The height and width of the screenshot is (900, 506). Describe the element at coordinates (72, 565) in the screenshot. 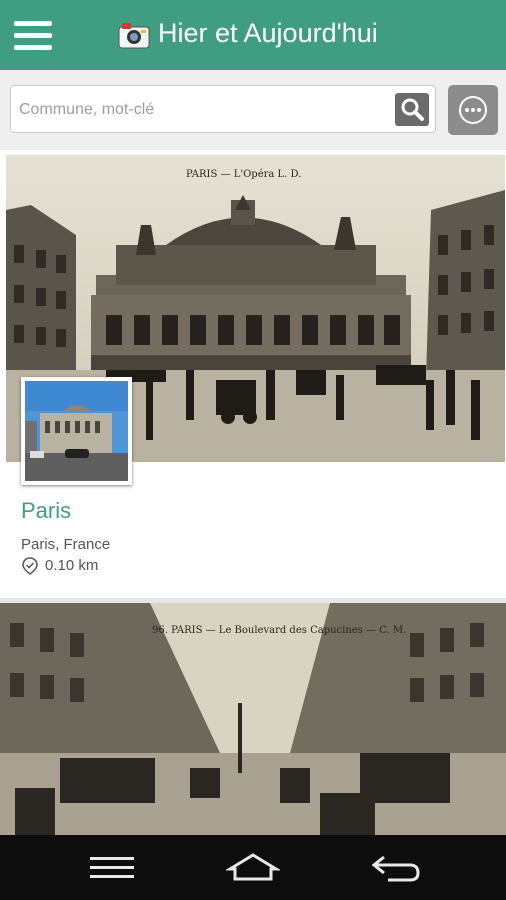

I see `place-distance: 0.10 km` at that location.